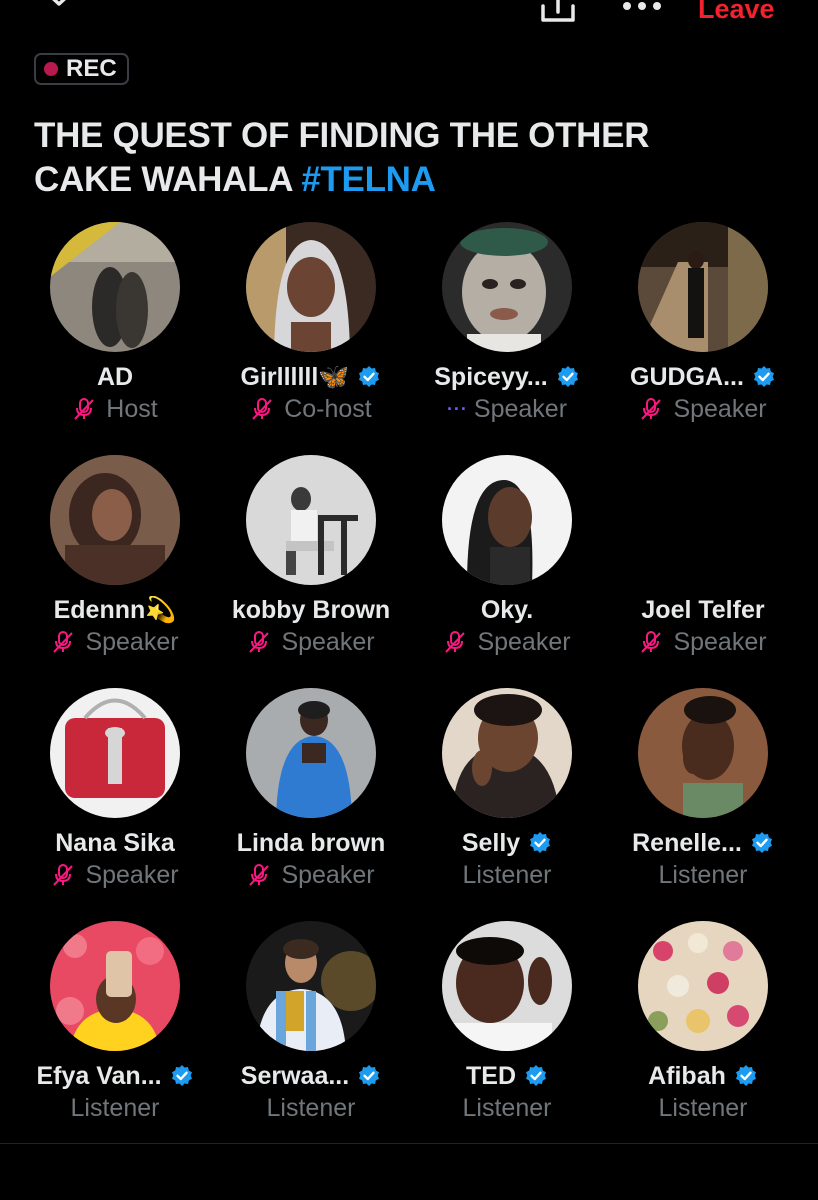 The height and width of the screenshot is (1200, 818). I want to click on participant-name-text: Oky., so click(507, 609).